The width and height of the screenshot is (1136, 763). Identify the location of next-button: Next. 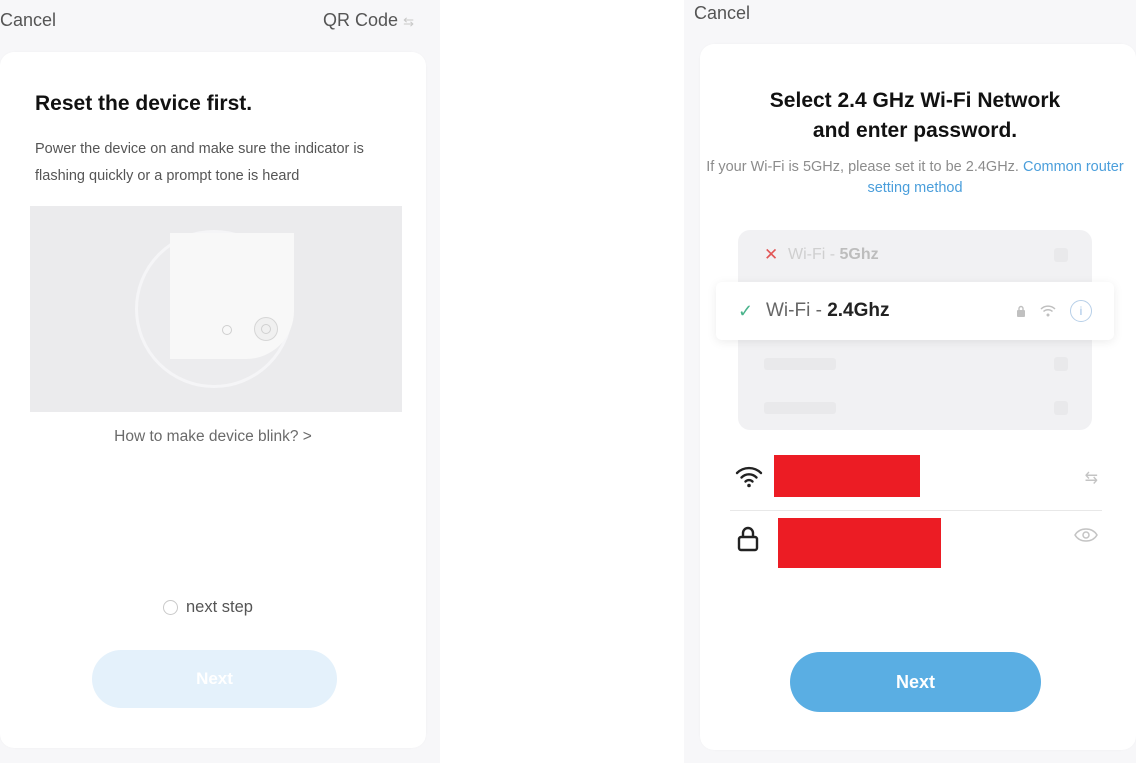
(915, 682).